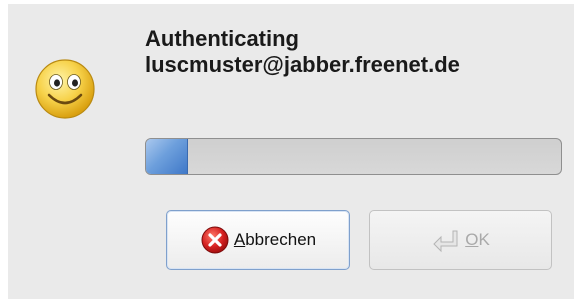  I want to click on smiley-face-icon, so click(65, 89).